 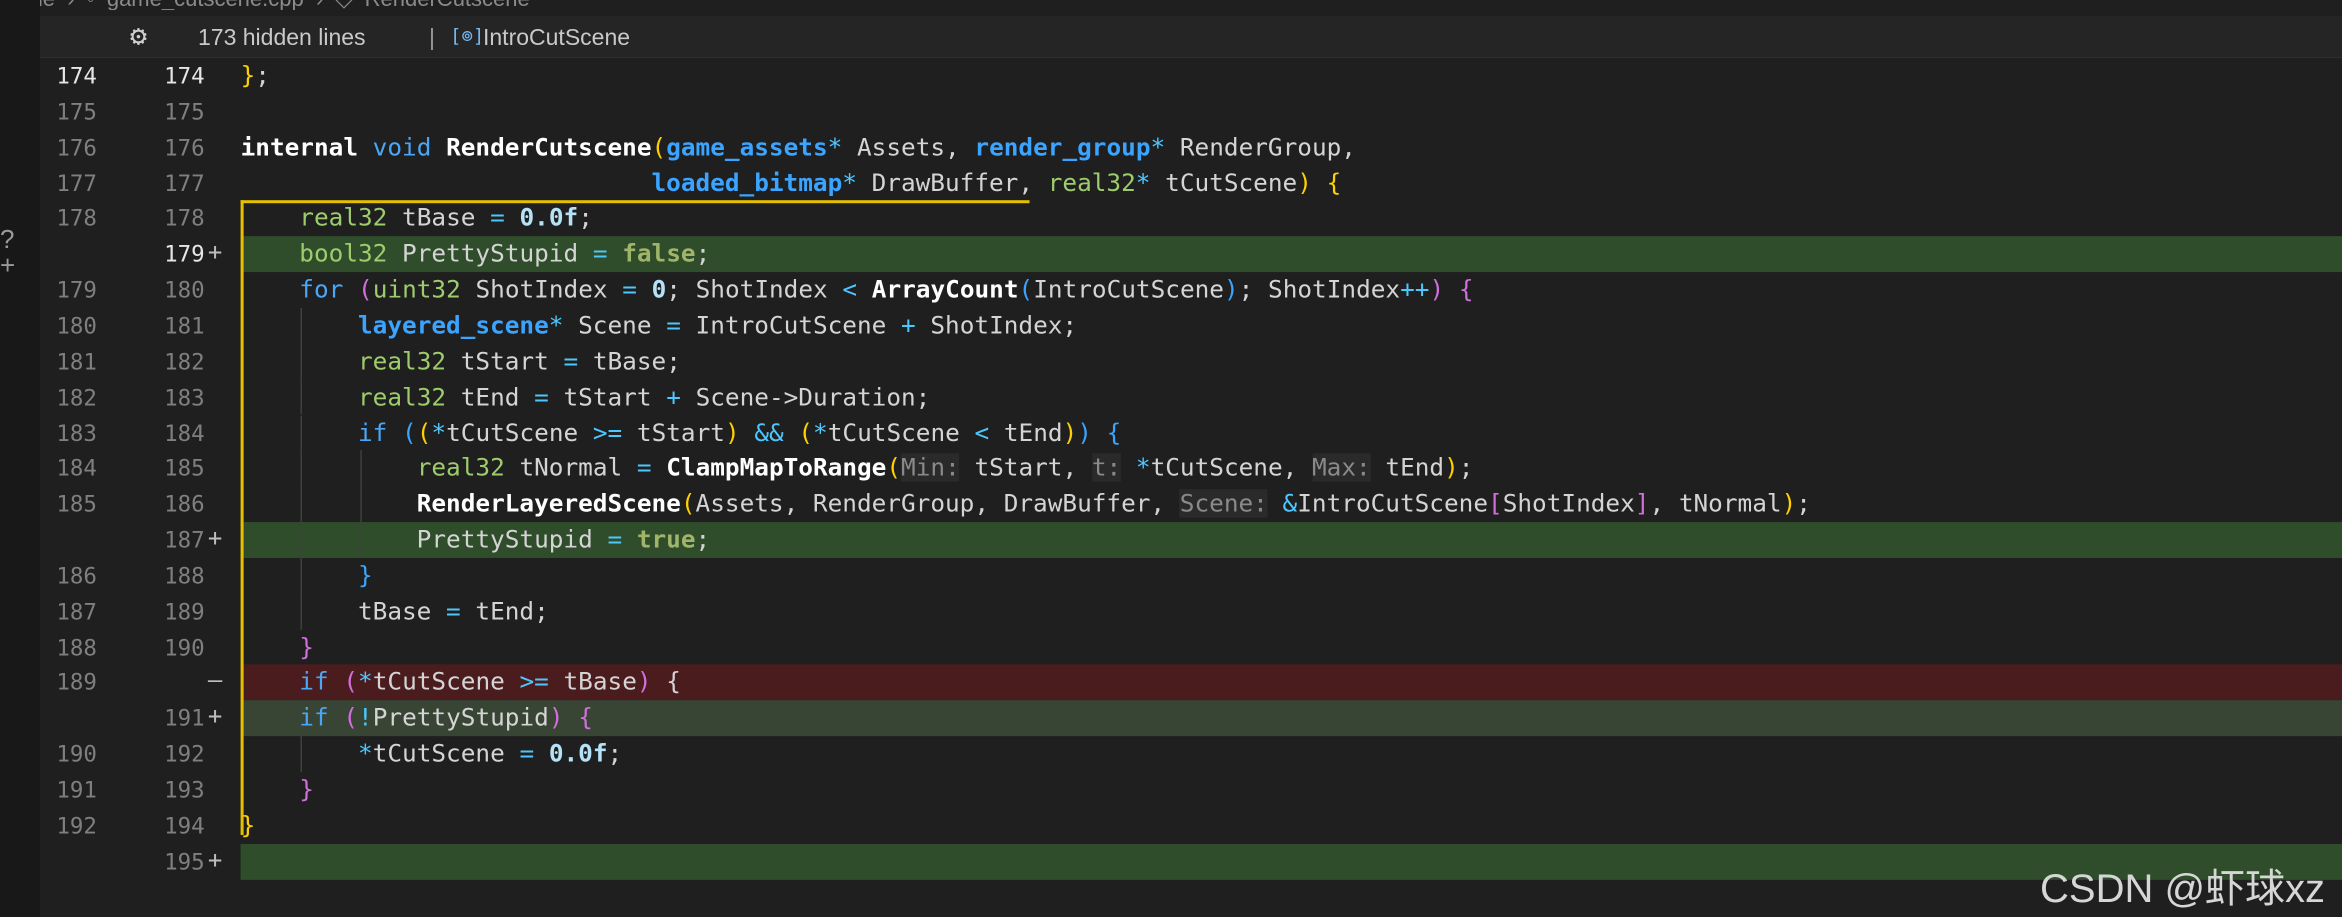 What do you see at coordinates (776, 468) in the screenshot?
I see `code-token: ClampMapToRange` at bounding box center [776, 468].